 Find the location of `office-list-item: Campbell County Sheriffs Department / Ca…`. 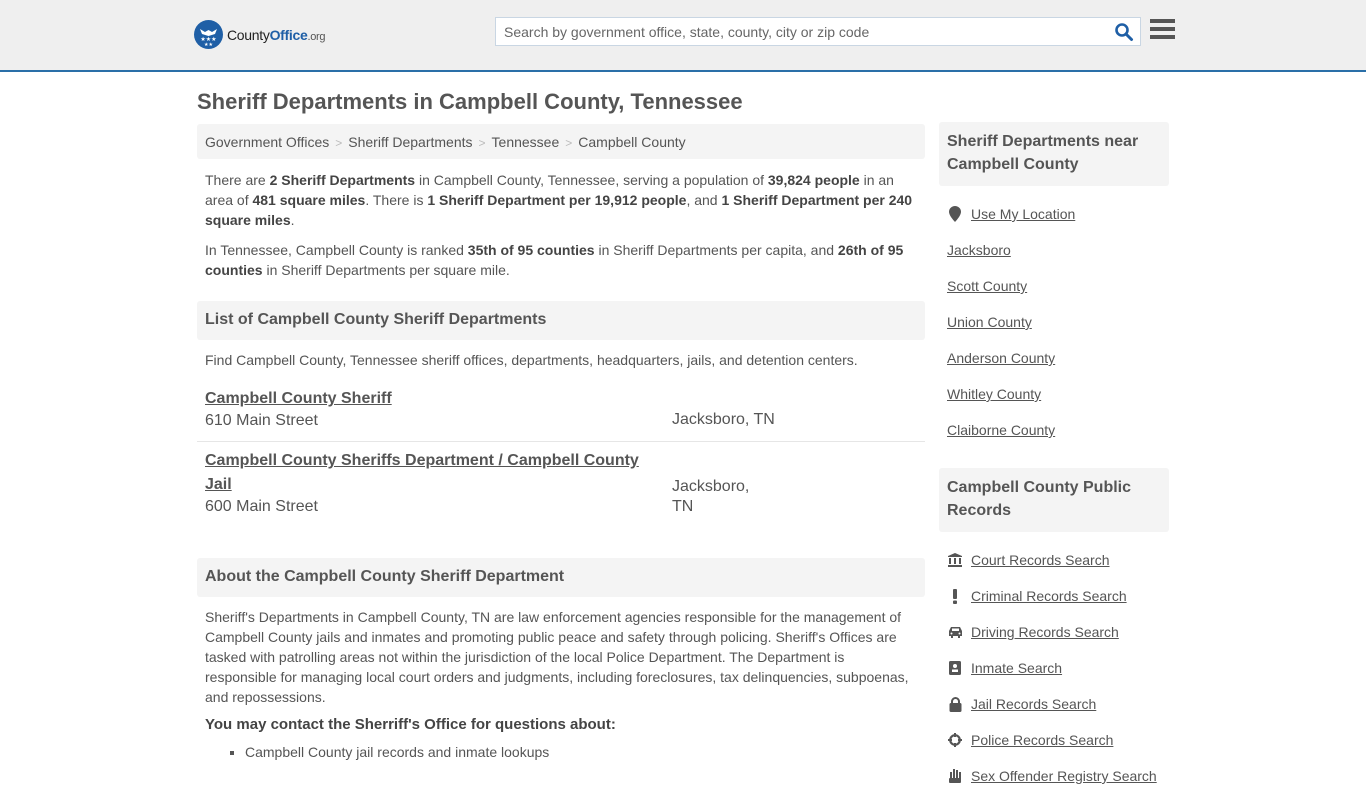

office-list-item: Campbell County Sheriffs Department / Ca… is located at coordinates (473, 488).